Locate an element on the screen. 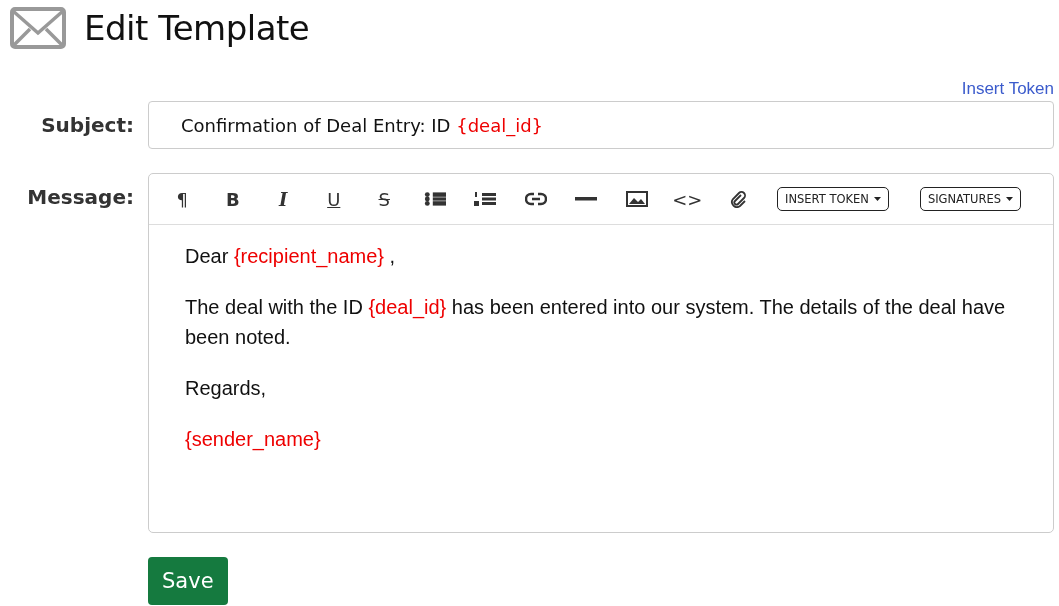 The width and height of the screenshot is (1059, 606). page-title: Edit Template is located at coordinates (197, 28).